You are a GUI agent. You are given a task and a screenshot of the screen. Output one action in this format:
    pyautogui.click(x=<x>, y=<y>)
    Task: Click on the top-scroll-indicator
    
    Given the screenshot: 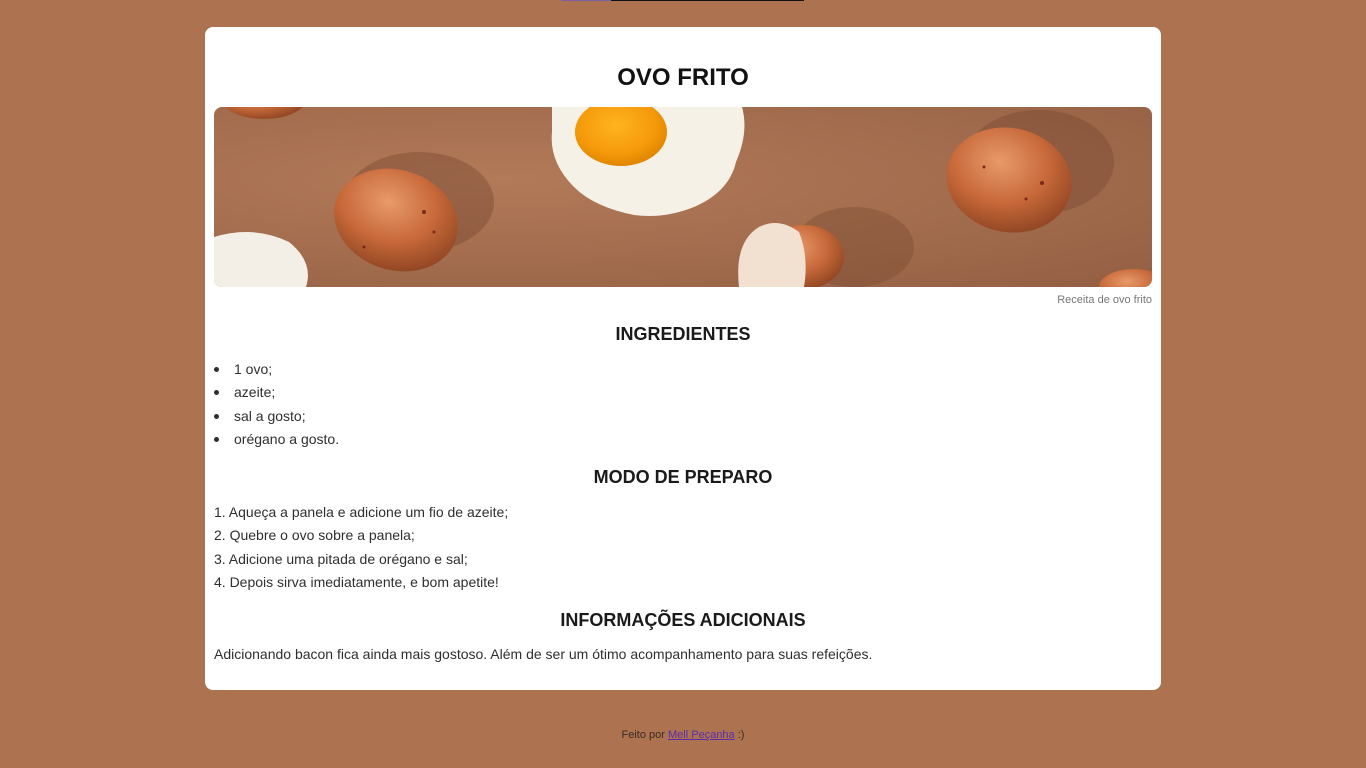 What is the action you would take?
    pyautogui.click(x=682, y=0)
    